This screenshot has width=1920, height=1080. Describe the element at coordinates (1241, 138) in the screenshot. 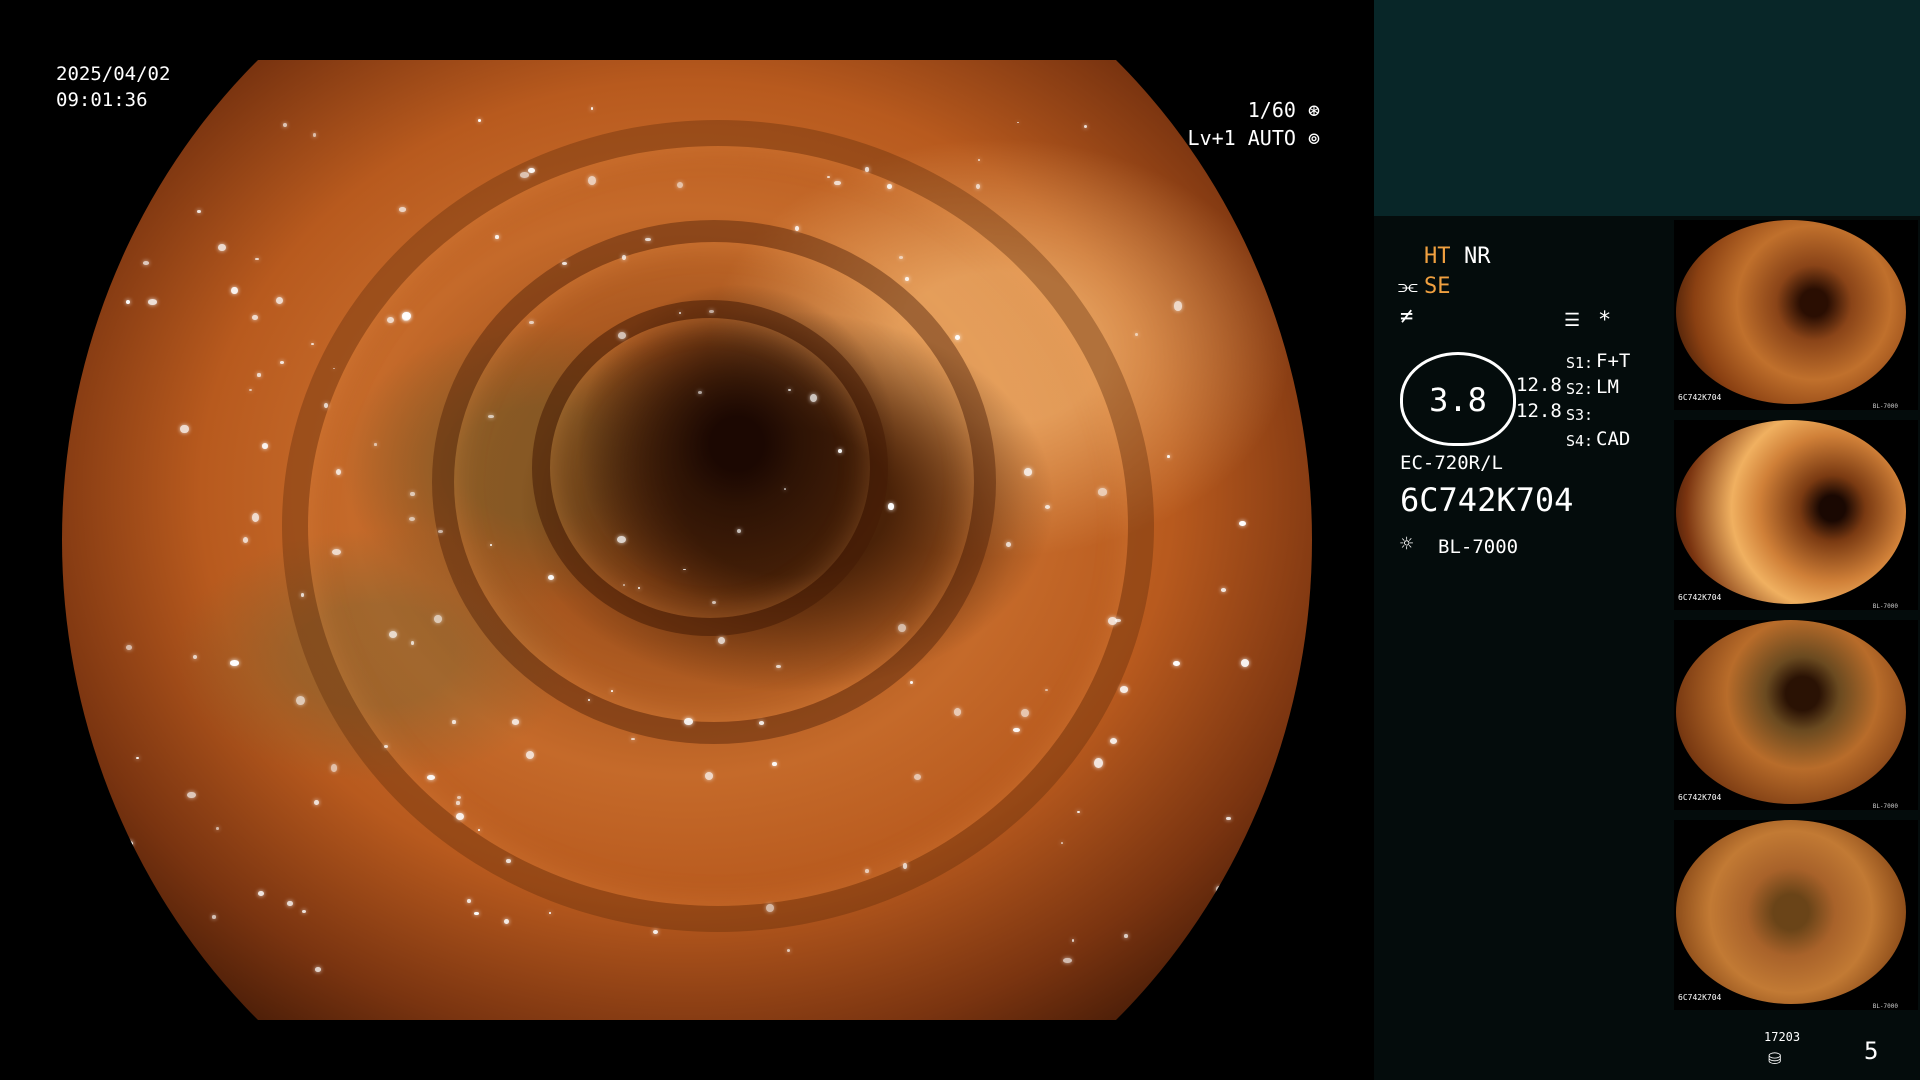

I see `level-value: Lv+1 AUTO` at that location.